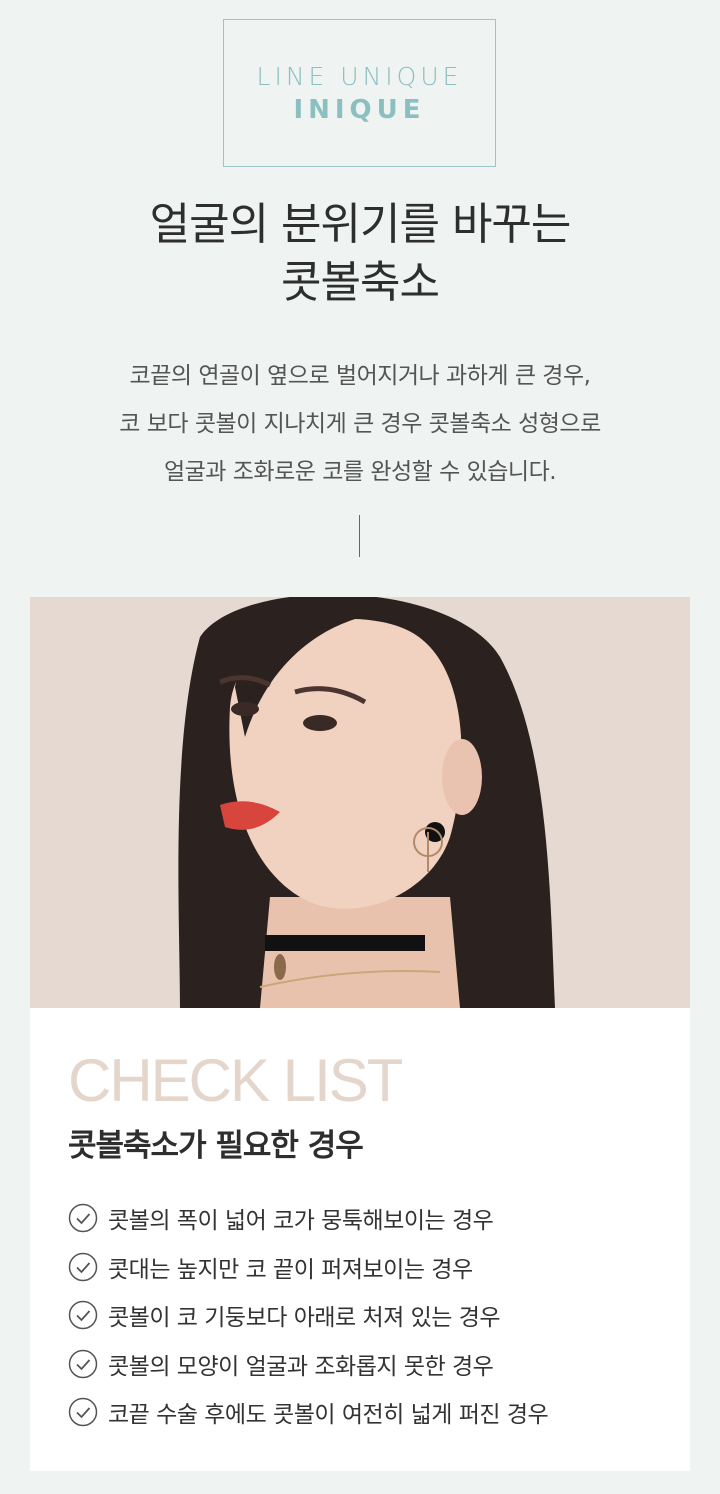 The height and width of the screenshot is (1494, 720). What do you see at coordinates (304, 1318) in the screenshot?
I see `checklist-item-label: 콧볼이 코 기둥보다 아래로 처져 있는 경우` at bounding box center [304, 1318].